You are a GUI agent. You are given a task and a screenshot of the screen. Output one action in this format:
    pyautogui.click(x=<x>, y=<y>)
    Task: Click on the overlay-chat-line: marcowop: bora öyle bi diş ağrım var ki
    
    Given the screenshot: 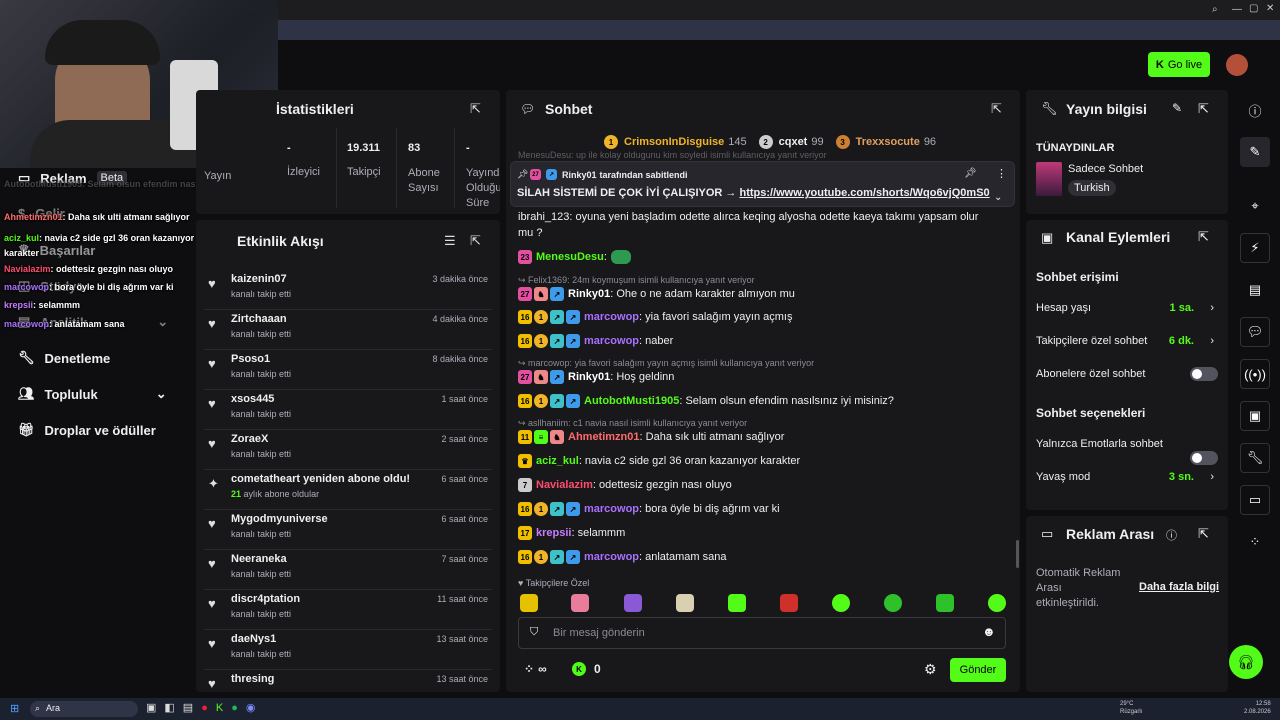 What is the action you would take?
    pyautogui.click(x=89, y=287)
    